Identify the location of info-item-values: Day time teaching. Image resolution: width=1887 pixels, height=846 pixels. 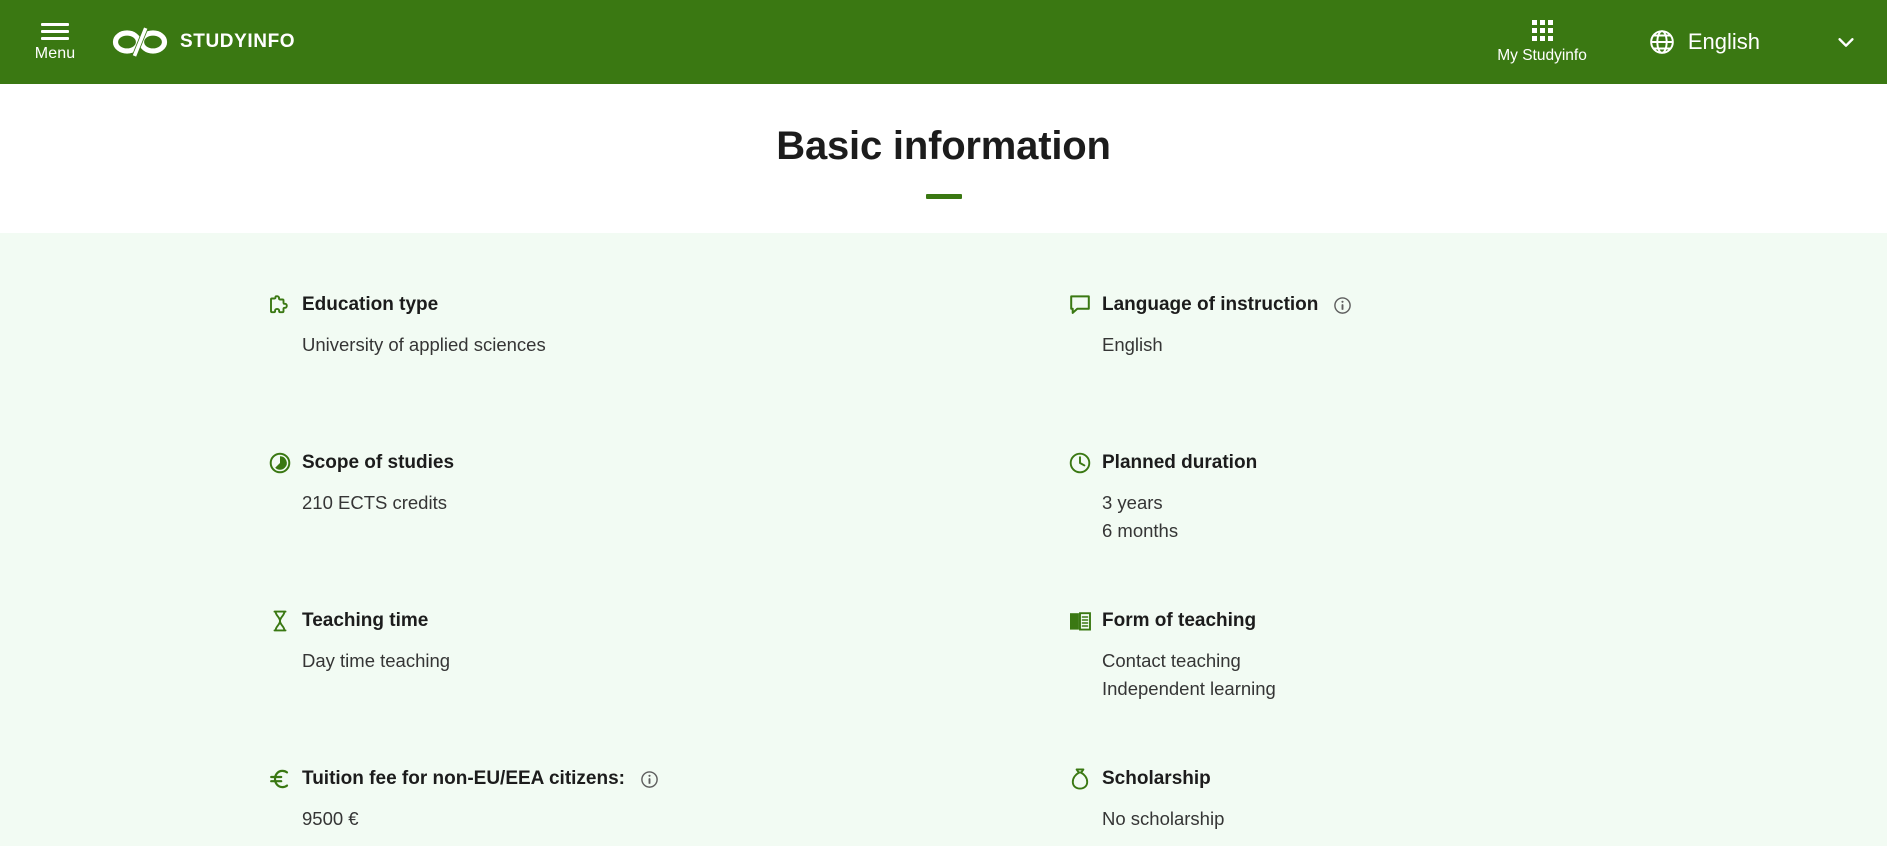
(668, 661).